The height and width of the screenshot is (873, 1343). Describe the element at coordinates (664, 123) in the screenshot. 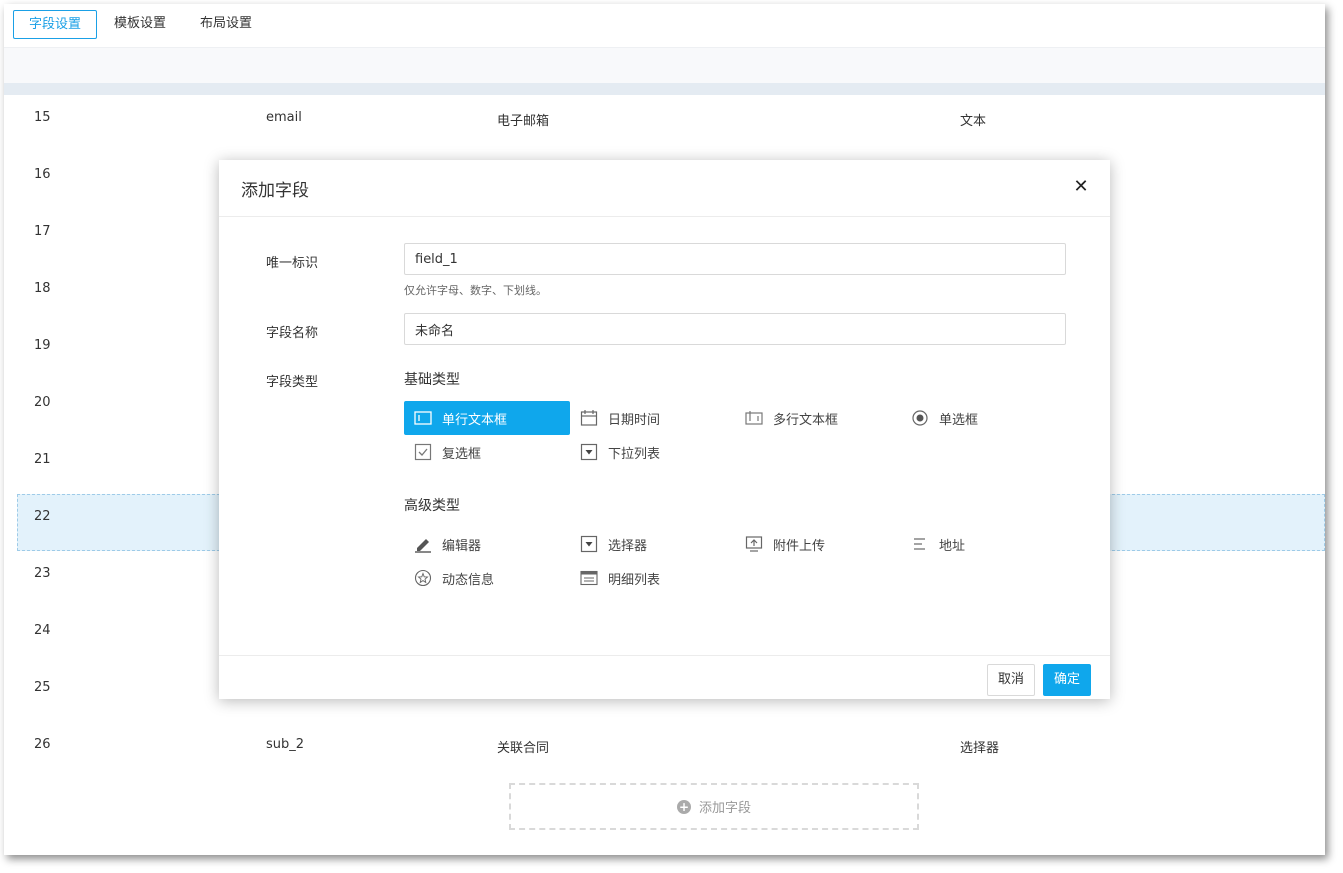

I see `table-row: 15 email 电子邮箱 文本` at that location.